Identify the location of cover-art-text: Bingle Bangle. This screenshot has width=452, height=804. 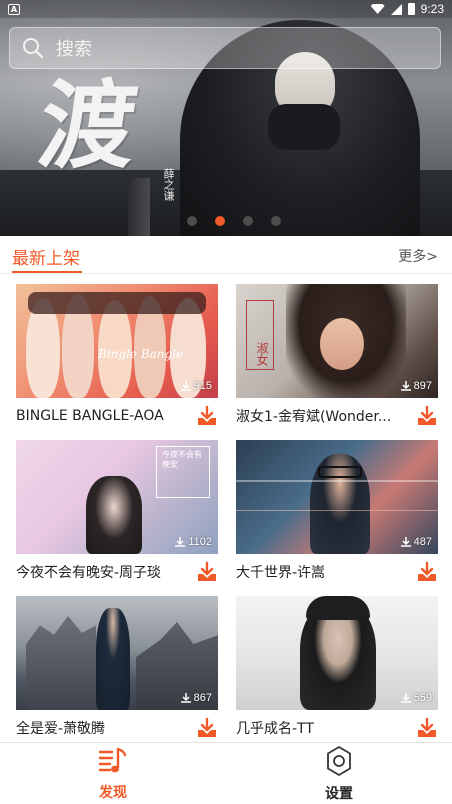
(141, 354).